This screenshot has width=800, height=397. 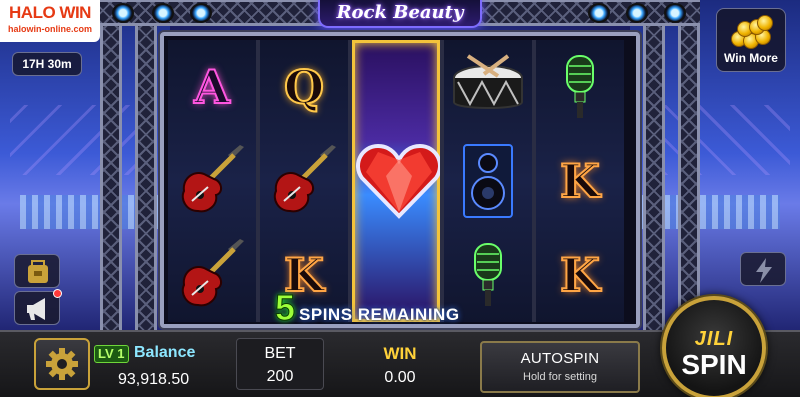 I want to click on autospin-hint: Hold for setting, so click(x=560, y=377).